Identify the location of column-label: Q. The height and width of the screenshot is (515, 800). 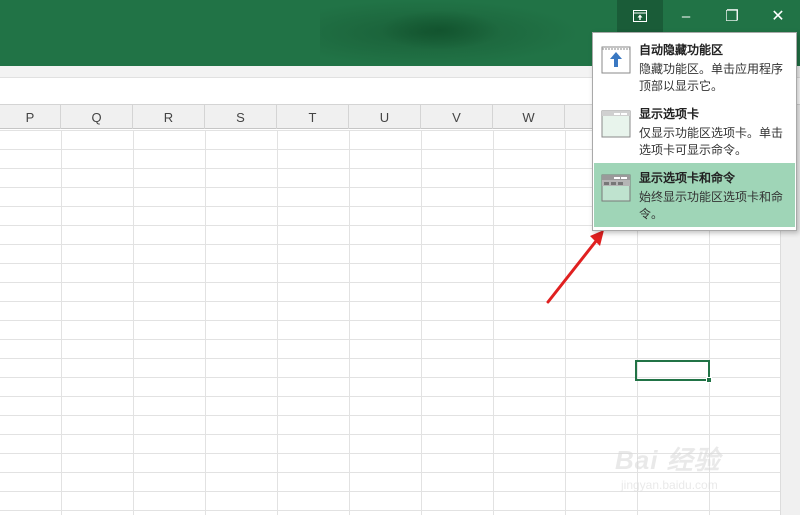
(96, 117).